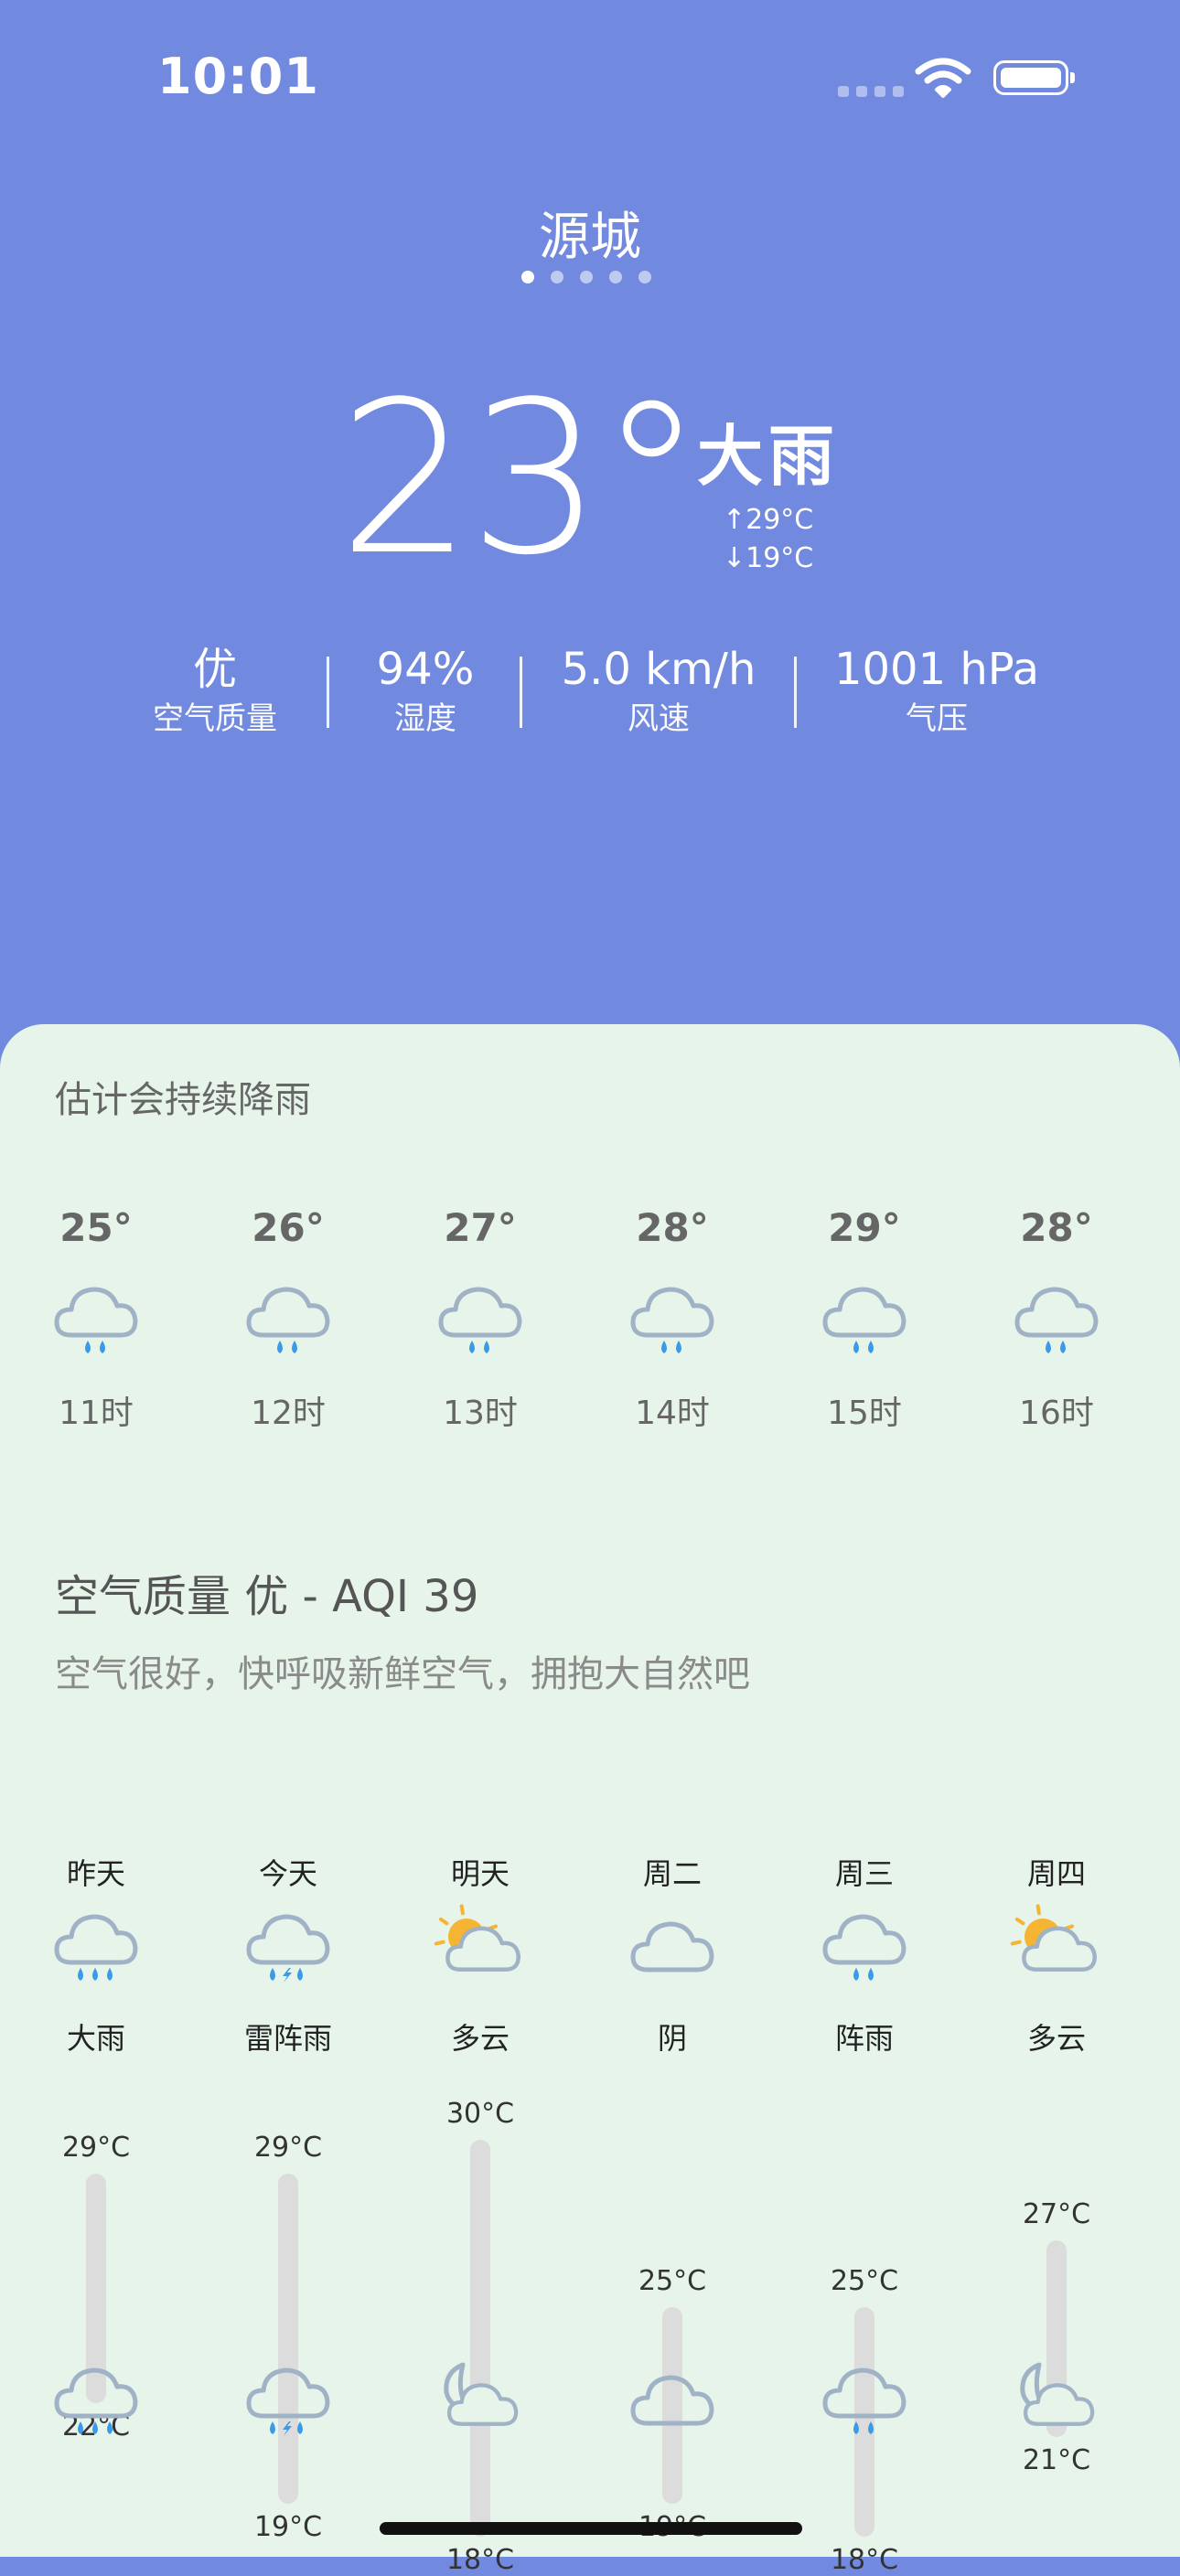  What do you see at coordinates (238, 76) in the screenshot?
I see `status-time: 10:01` at bounding box center [238, 76].